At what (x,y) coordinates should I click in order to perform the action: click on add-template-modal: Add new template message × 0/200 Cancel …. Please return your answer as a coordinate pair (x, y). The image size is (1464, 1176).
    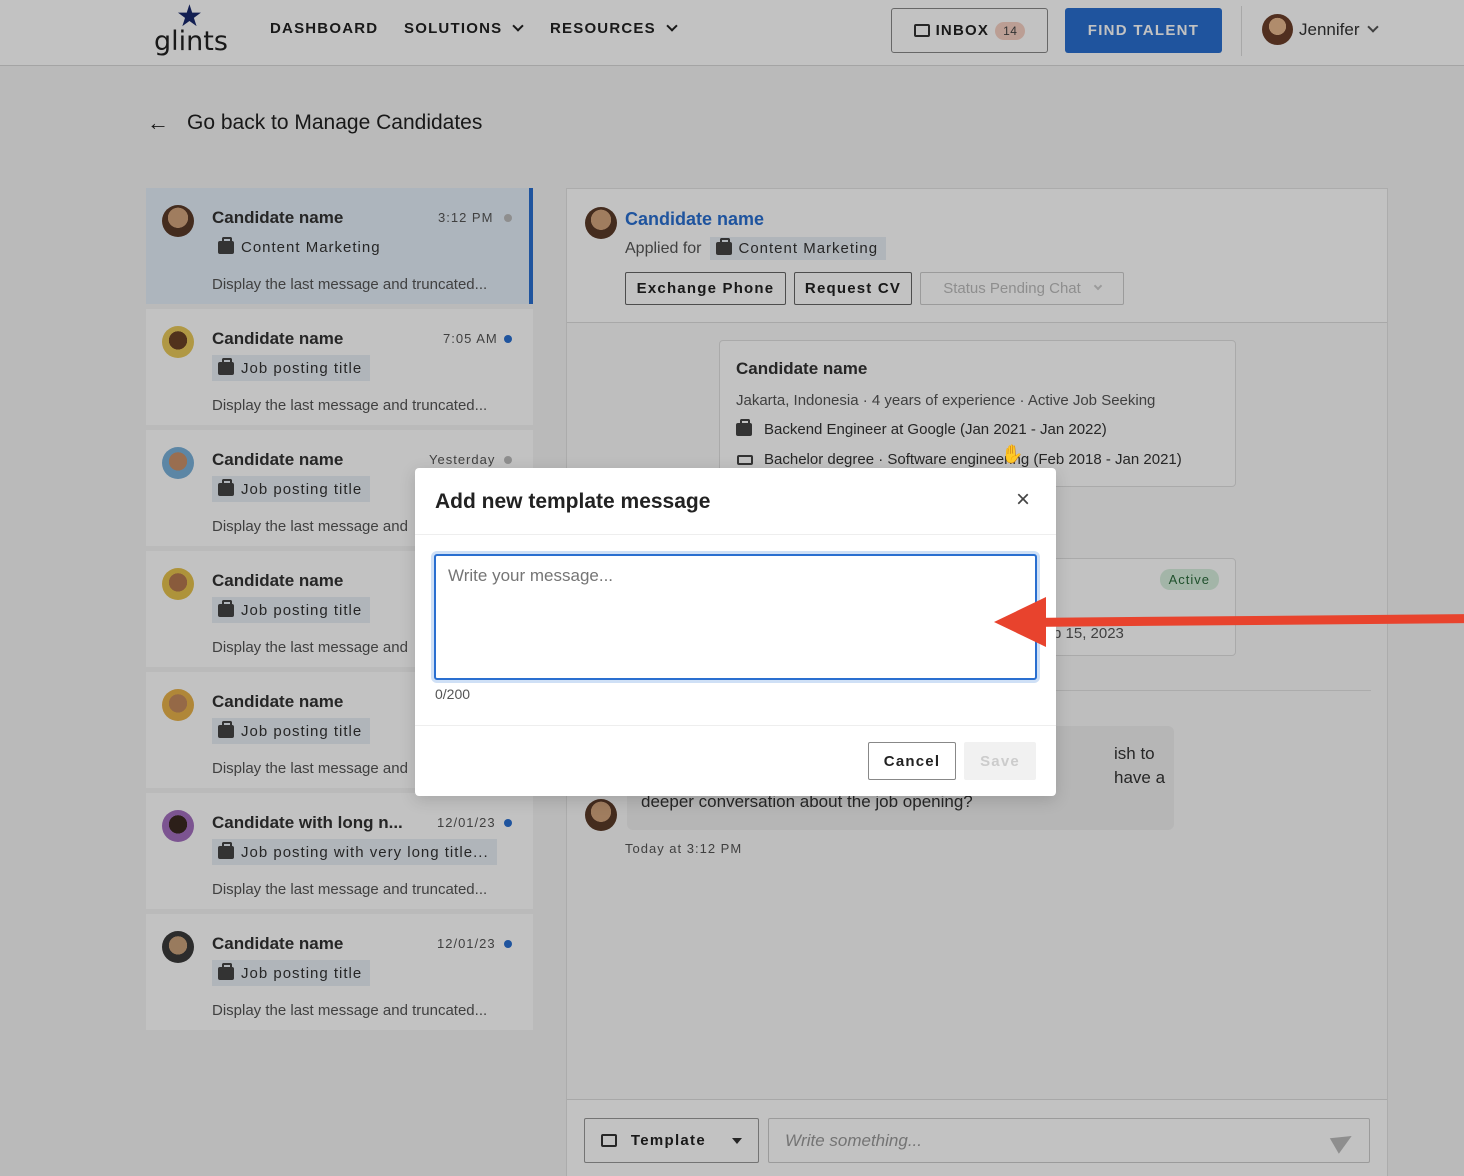
    Looking at the image, I should click on (735, 632).